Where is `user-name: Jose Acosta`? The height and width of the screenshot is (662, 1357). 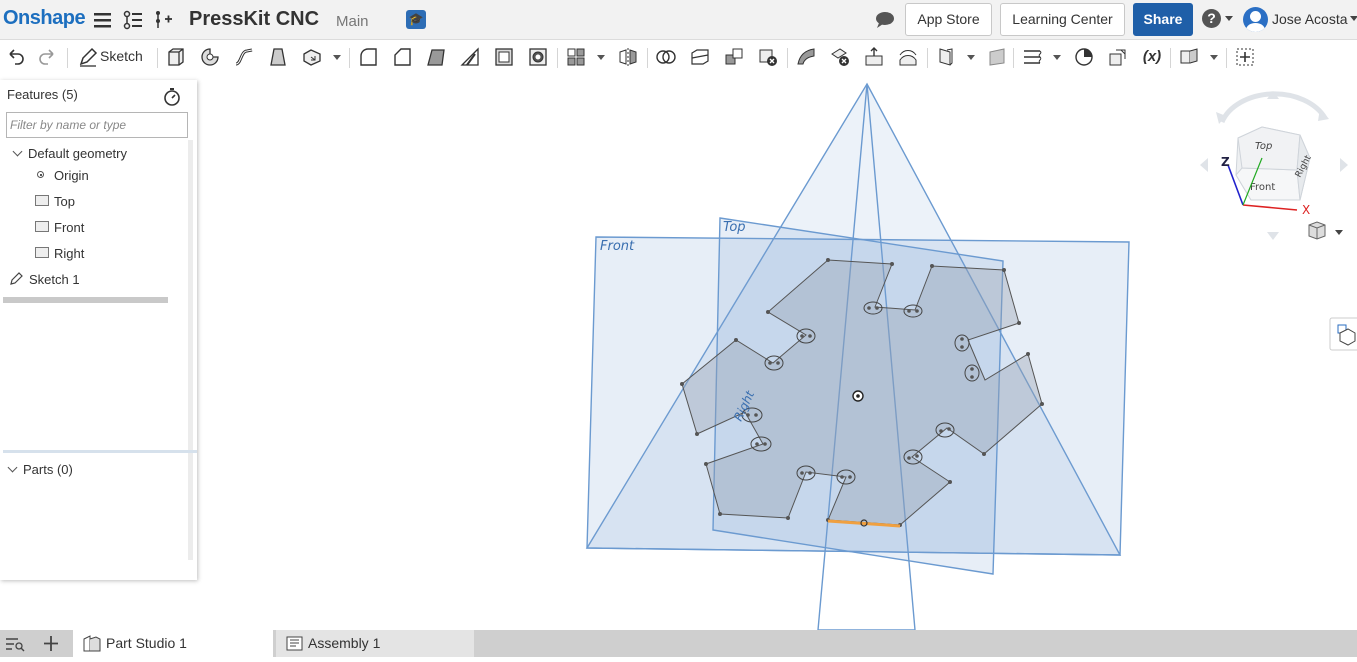 user-name: Jose Acosta is located at coordinates (1310, 19).